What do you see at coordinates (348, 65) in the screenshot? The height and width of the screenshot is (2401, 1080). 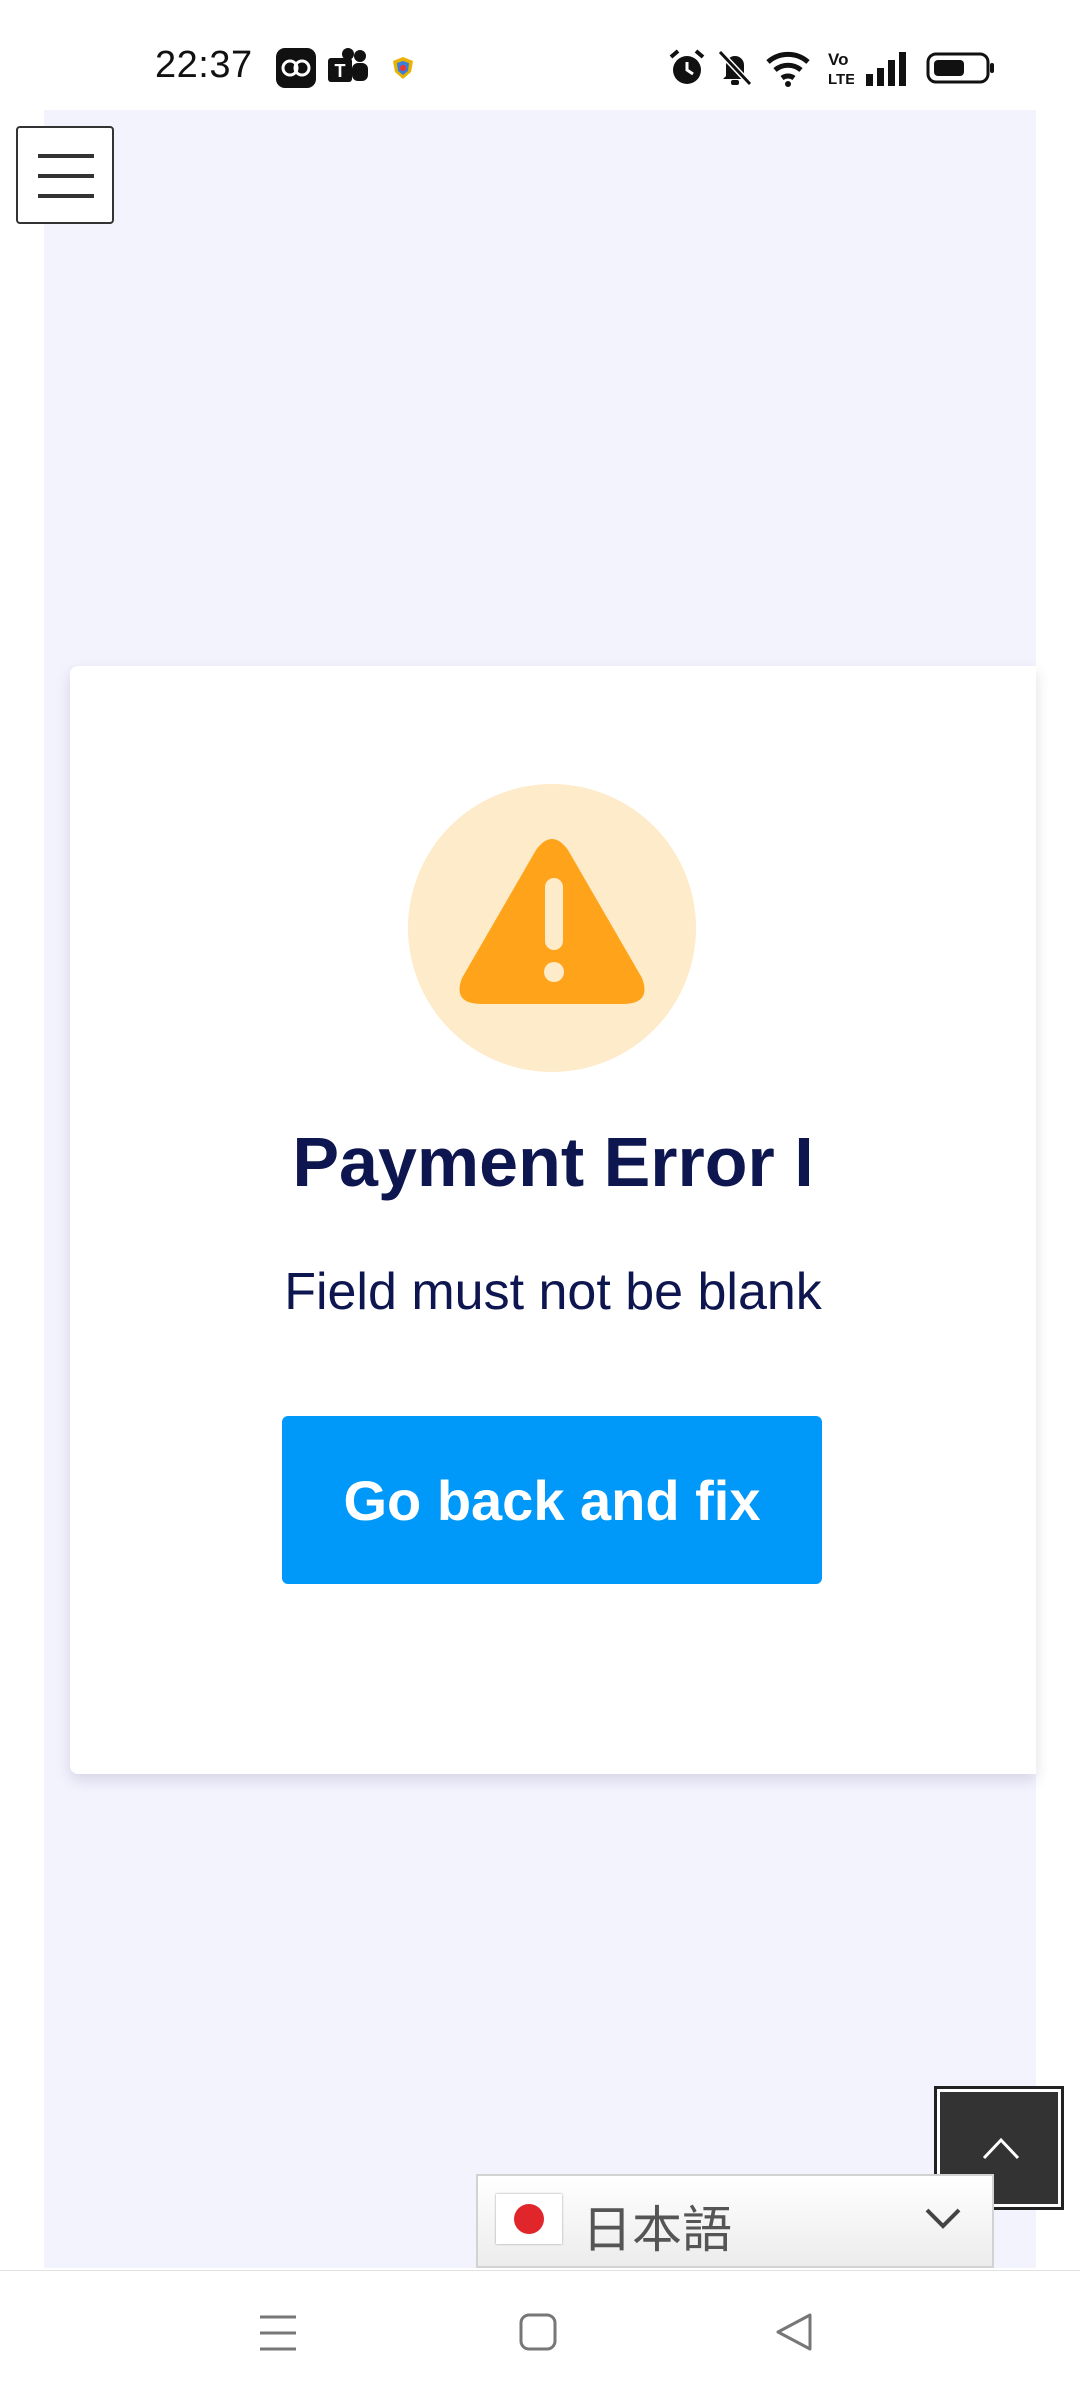 I see `teams-icon: T` at bounding box center [348, 65].